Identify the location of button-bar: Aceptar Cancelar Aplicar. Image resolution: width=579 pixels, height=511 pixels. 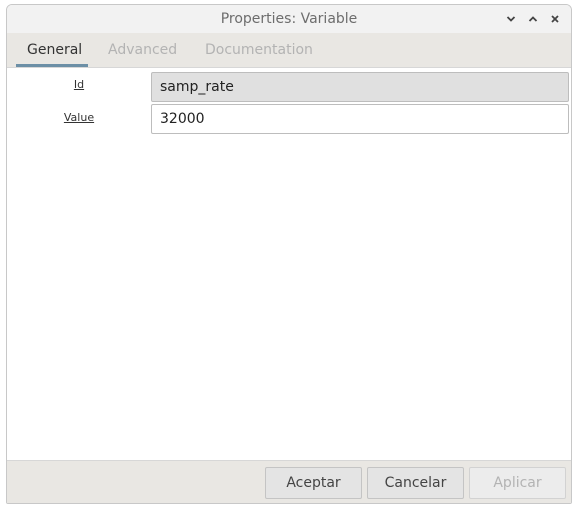
(289, 481).